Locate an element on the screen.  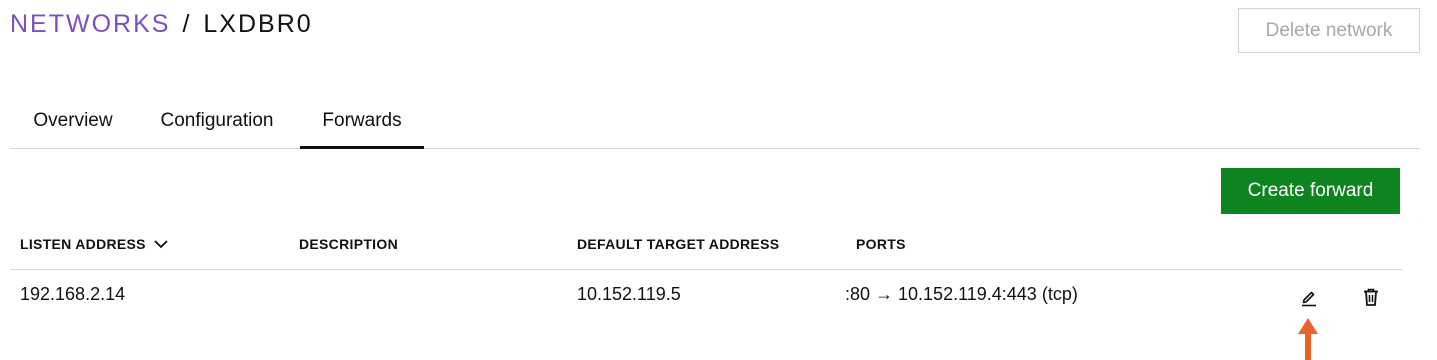
edit-forward-button is located at coordinates (1309, 297).